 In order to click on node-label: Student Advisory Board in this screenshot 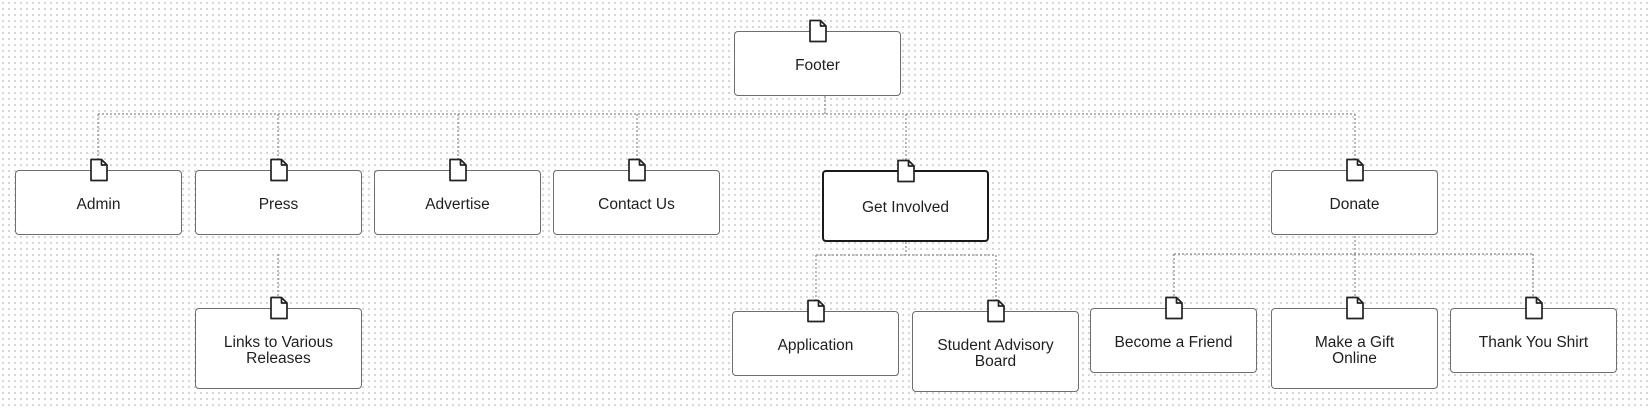, I will do `click(995, 353)`.